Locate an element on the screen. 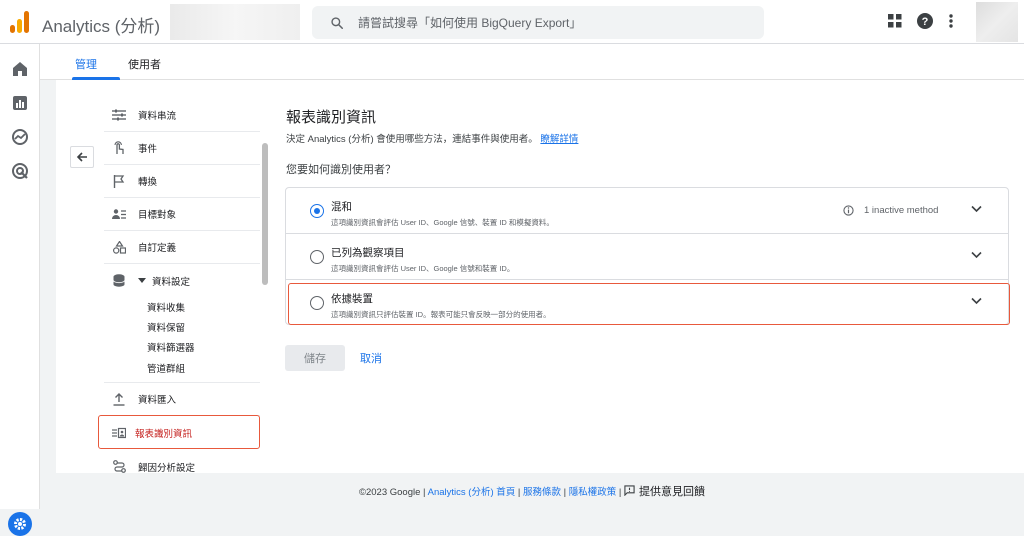  admin-tabs: 管理 使用者 is located at coordinates (532, 62).